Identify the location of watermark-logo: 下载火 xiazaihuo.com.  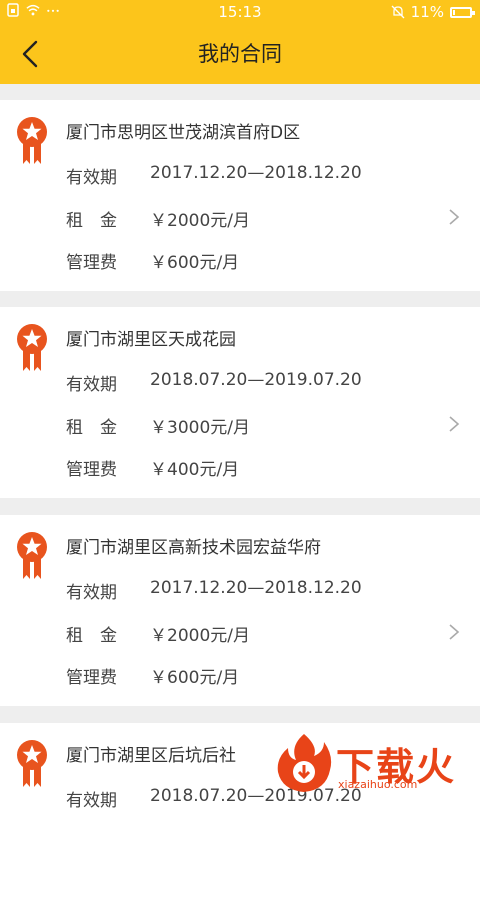
(374, 764).